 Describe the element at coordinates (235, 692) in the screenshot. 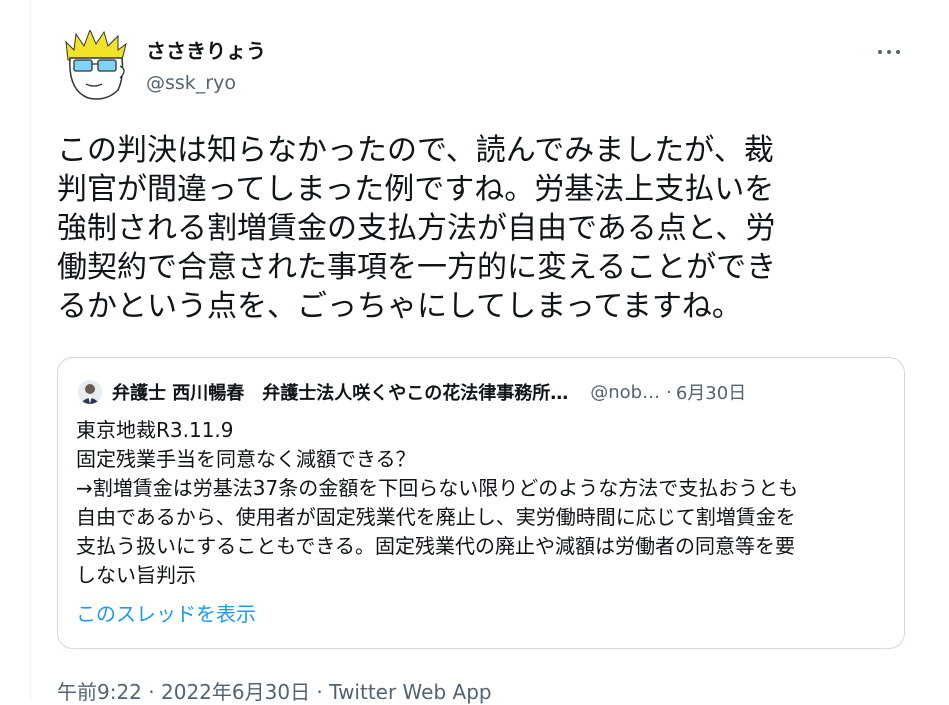

I see `tweet-date: 2022年6月30日` at that location.